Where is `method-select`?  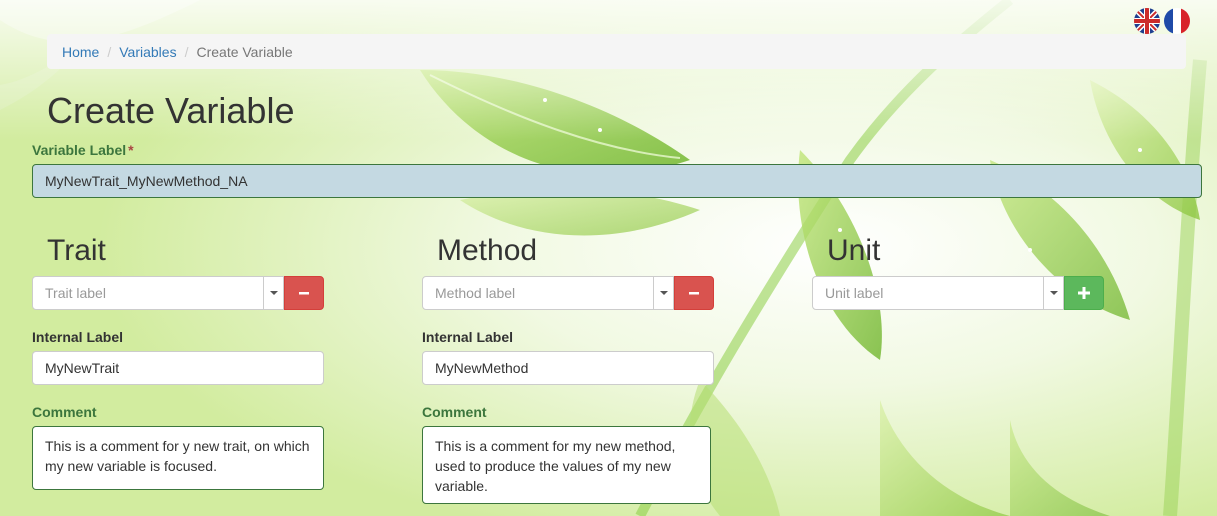
method-select is located at coordinates (548, 293).